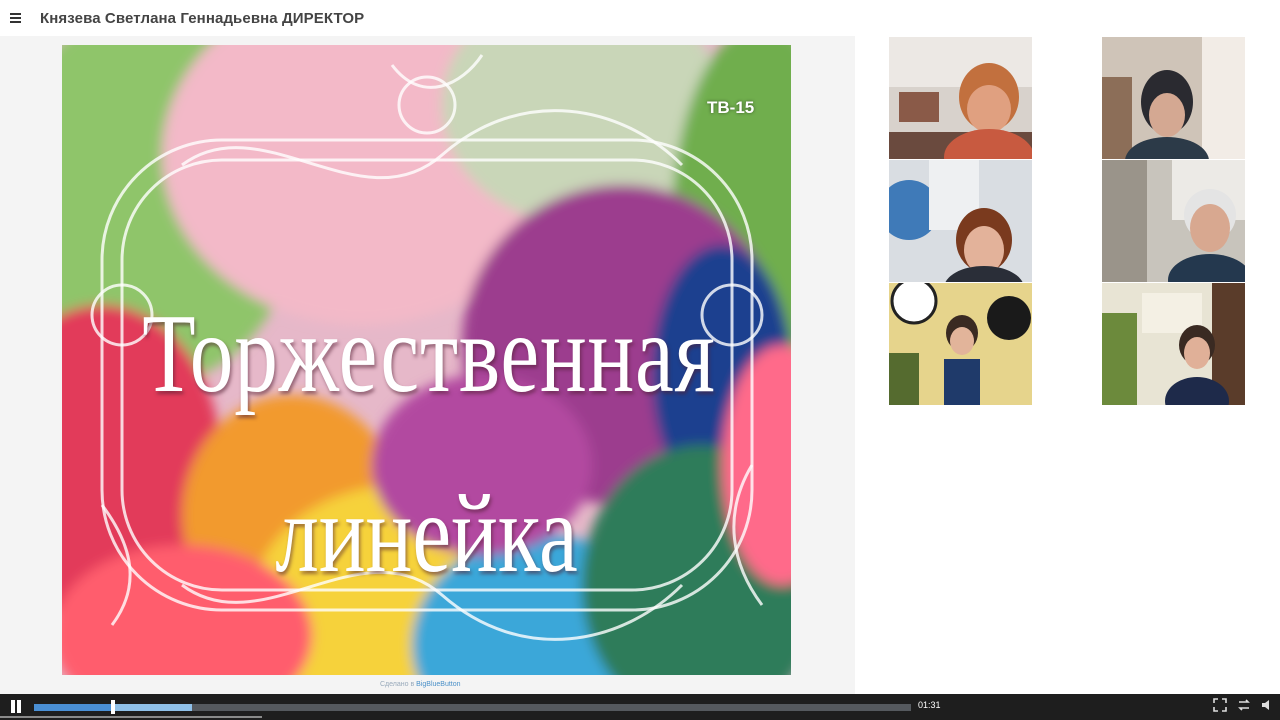 Image resolution: width=1280 pixels, height=720 pixels. Describe the element at coordinates (438, 684) in the screenshot. I see `credit-app-name: BigBlueButton` at that location.